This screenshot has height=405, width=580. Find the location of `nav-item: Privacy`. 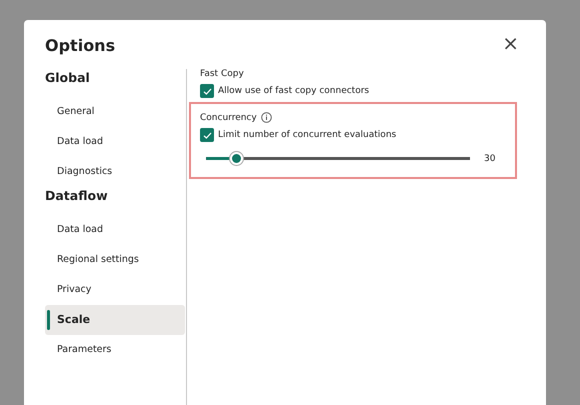

nav-item: Privacy is located at coordinates (115, 290).